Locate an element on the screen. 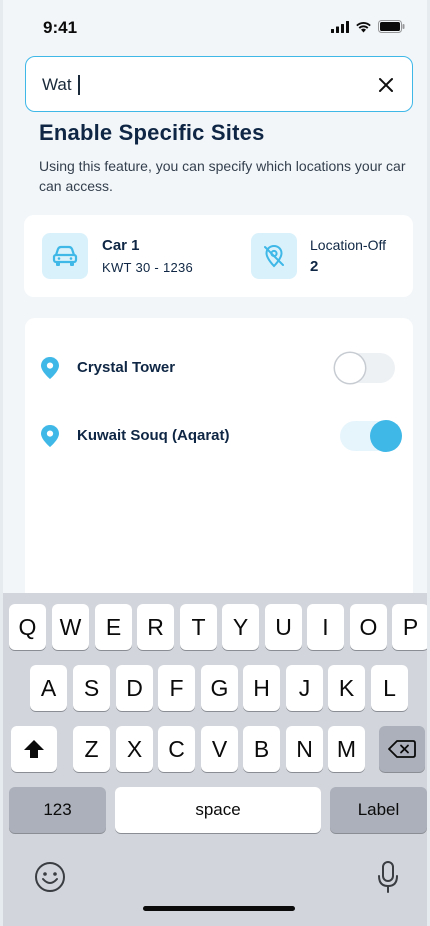 This screenshot has height=926, width=430. key-h: H is located at coordinates (261, 688).